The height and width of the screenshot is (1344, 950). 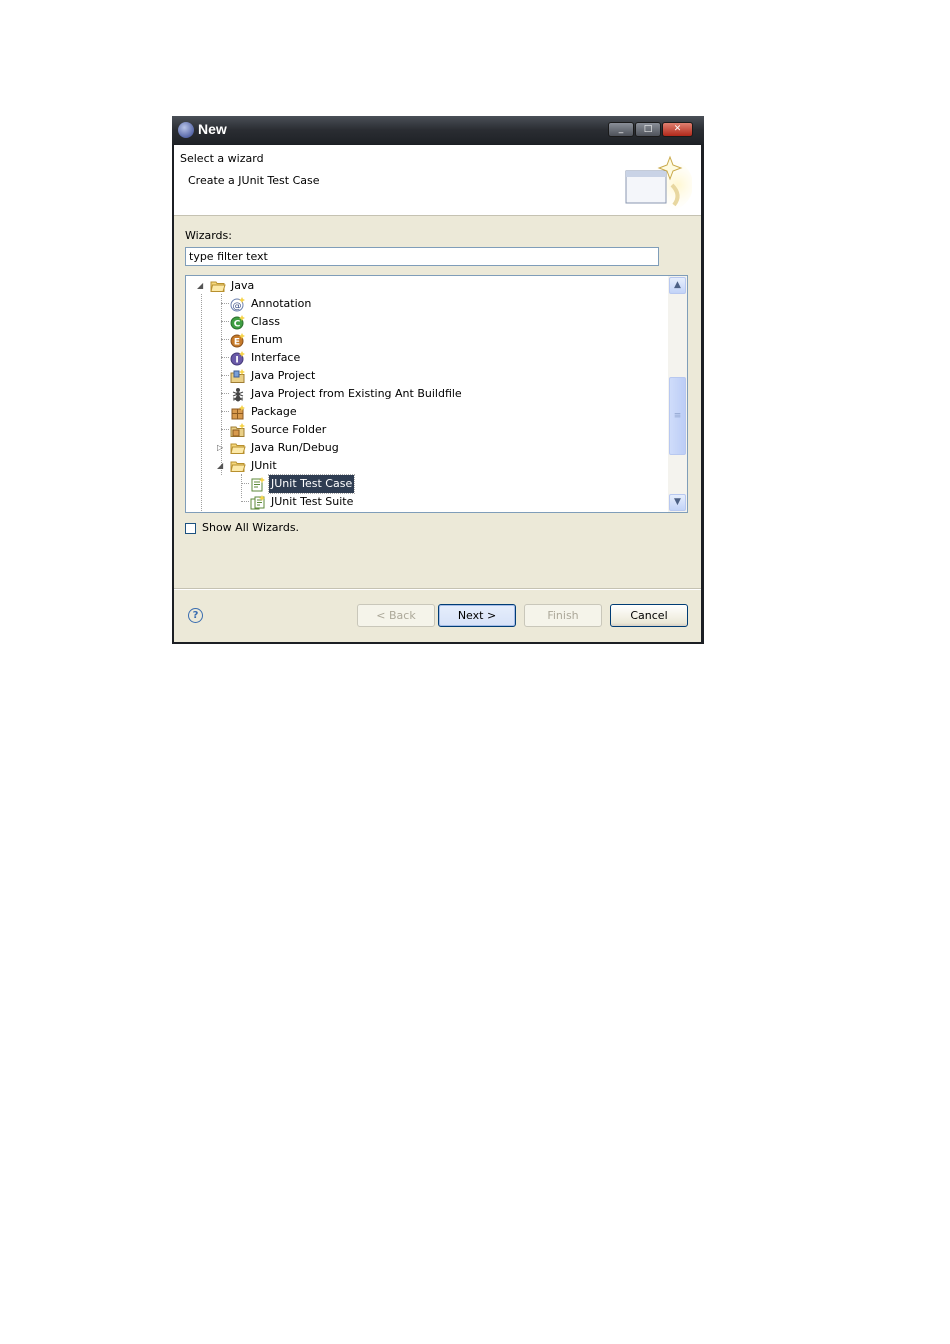 I want to click on header-title: Select a wizard, so click(x=222, y=158).